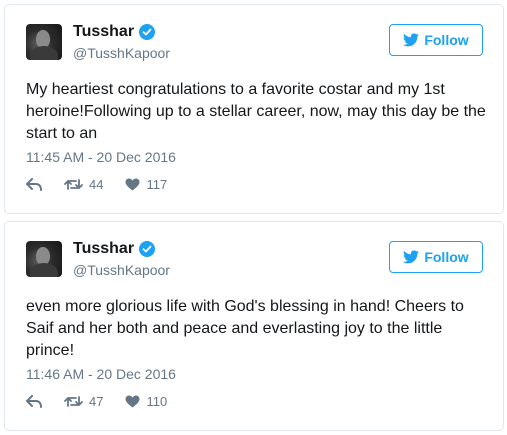 This screenshot has height=435, width=507. Describe the element at coordinates (101, 157) in the screenshot. I see `tweet-timestamp: 11:45 AM - 20 Dec 2016` at that location.